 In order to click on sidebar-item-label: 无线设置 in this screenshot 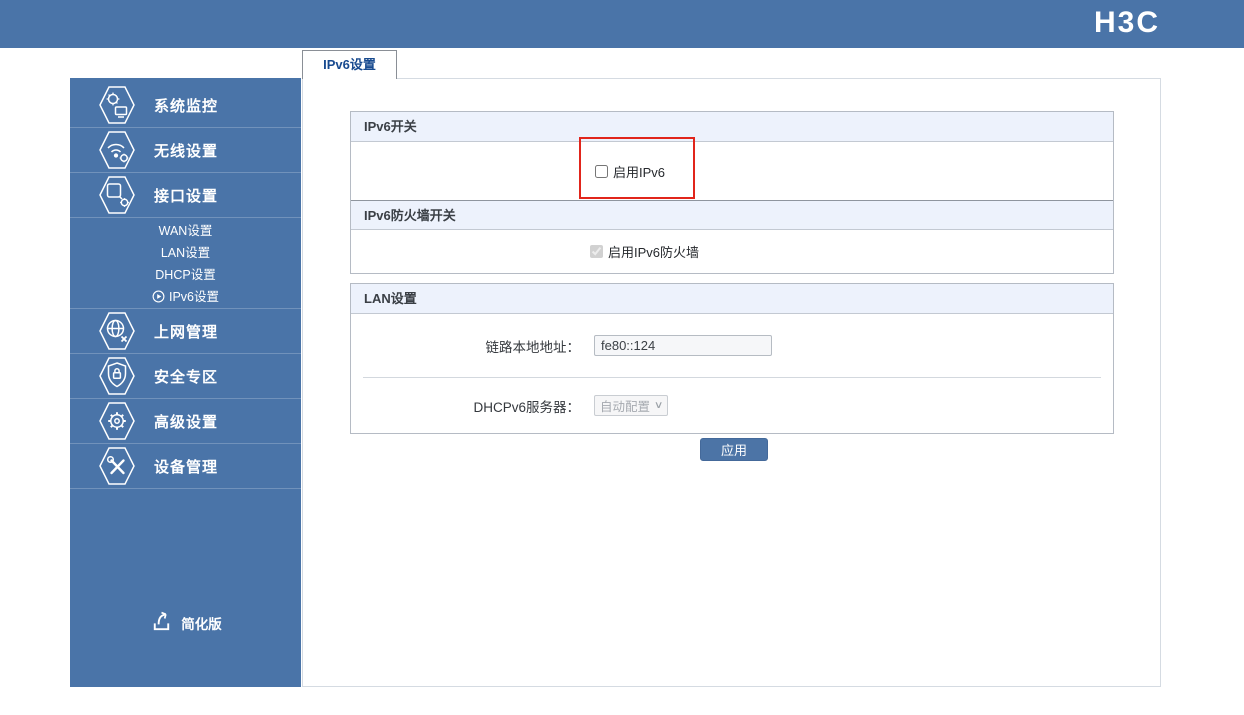, I will do `click(186, 151)`.